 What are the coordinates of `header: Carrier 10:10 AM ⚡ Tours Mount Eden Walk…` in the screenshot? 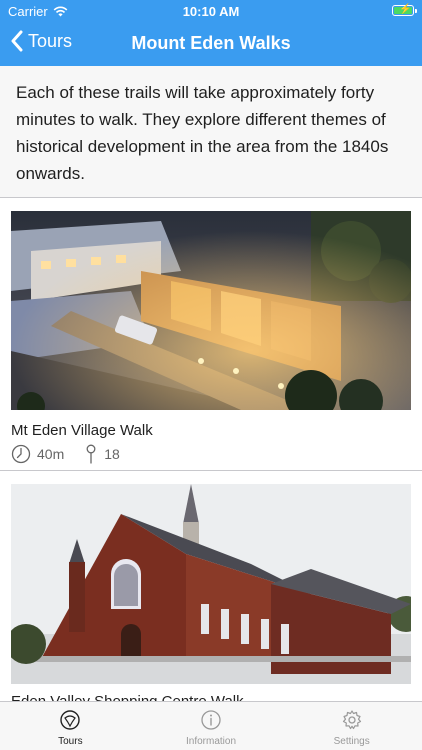 It's located at (211, 33).